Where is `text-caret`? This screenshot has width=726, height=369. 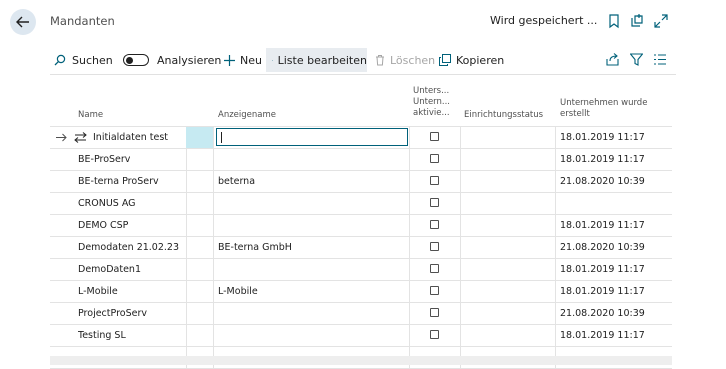
text-caret is located at coordinates (221, 137).